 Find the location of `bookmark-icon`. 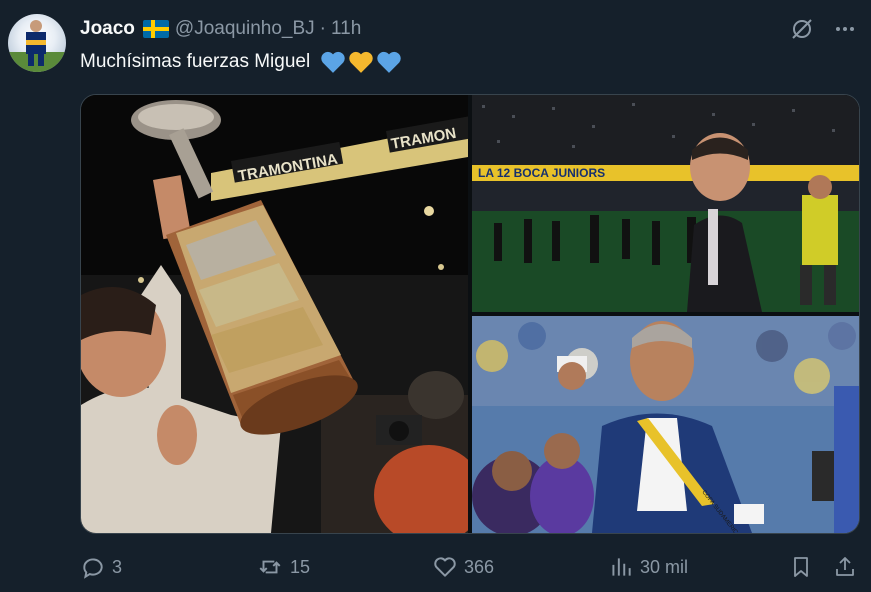

bookmark-icon is located at coordinates (801, 567).